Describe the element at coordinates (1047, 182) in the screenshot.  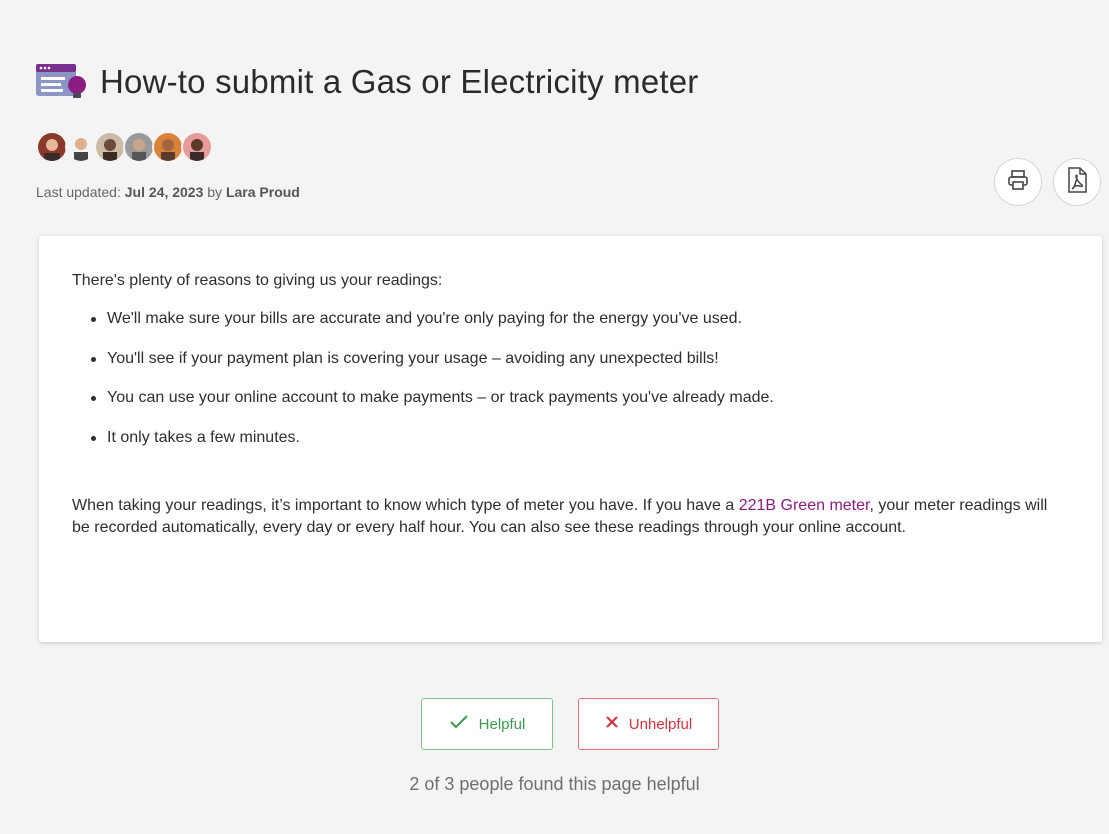
I see `article-actions` at that location.